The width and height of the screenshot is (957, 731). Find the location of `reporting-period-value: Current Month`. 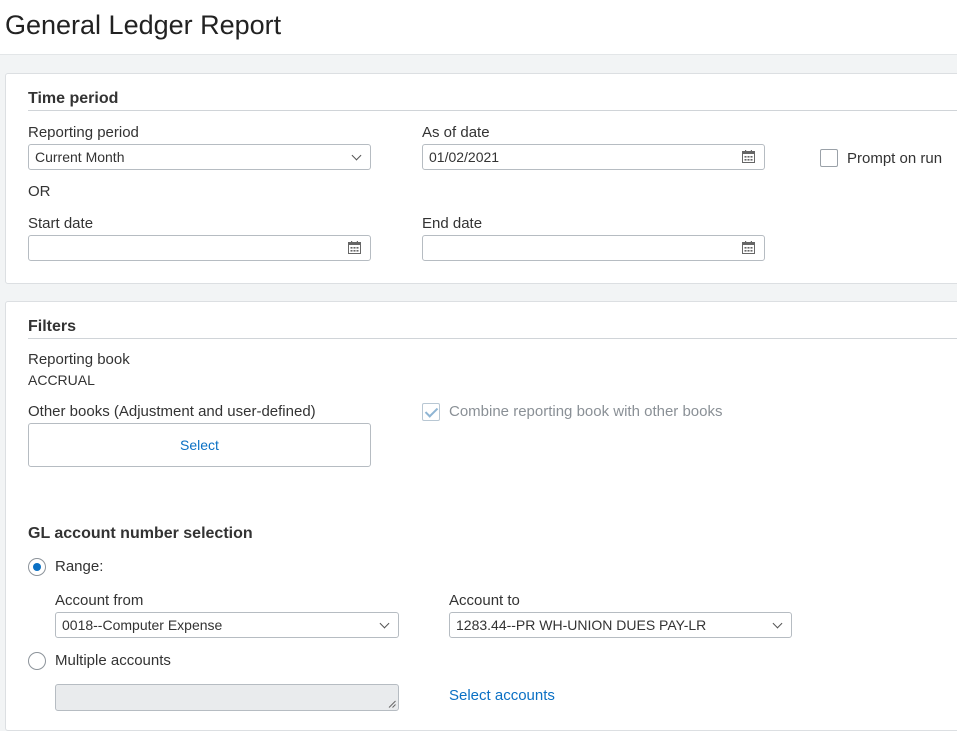

reporting-period-value: Current Month is located at coordinates (80, 157).